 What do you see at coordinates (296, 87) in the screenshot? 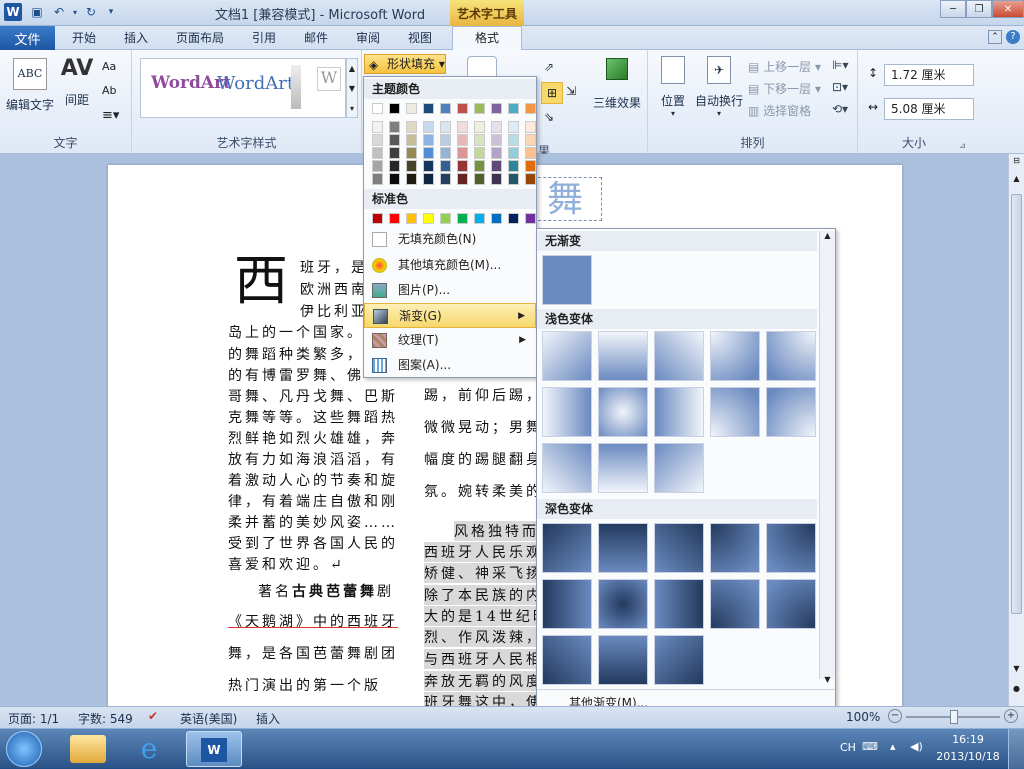
I see `wordart-sample-vertical` at bounding box center [296, 87].